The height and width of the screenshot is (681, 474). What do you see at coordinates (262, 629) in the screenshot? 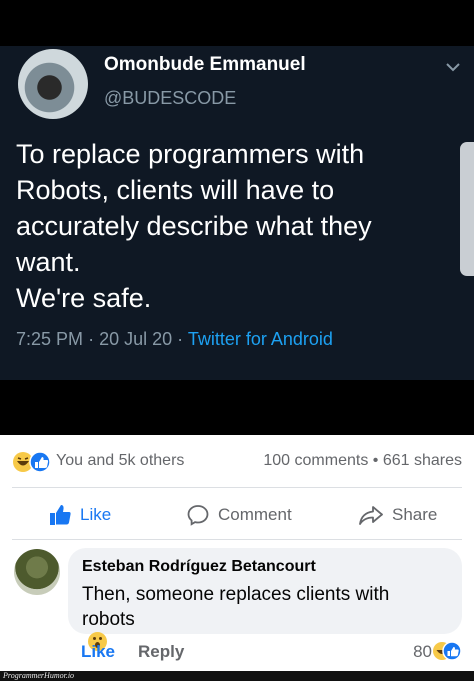
I see `comment-text-line: robots` at bounding box center [262, 629].